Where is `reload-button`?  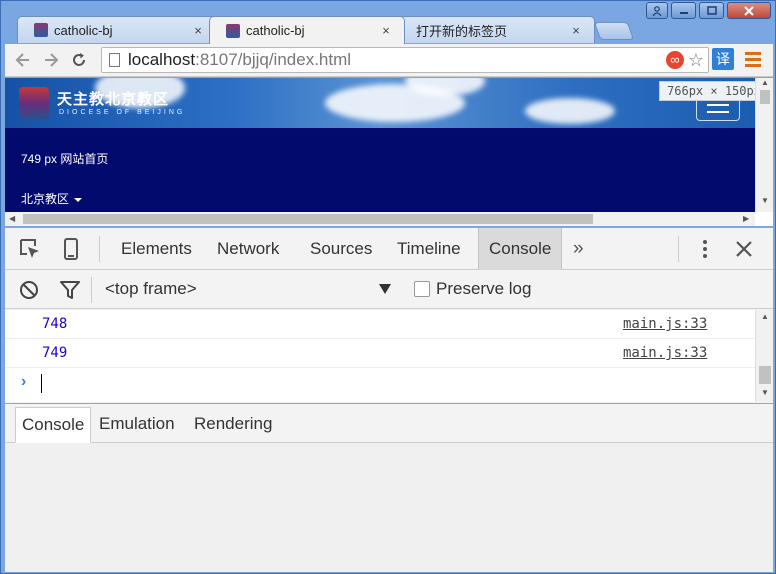 reload-button is located at coordinates (79, 60).